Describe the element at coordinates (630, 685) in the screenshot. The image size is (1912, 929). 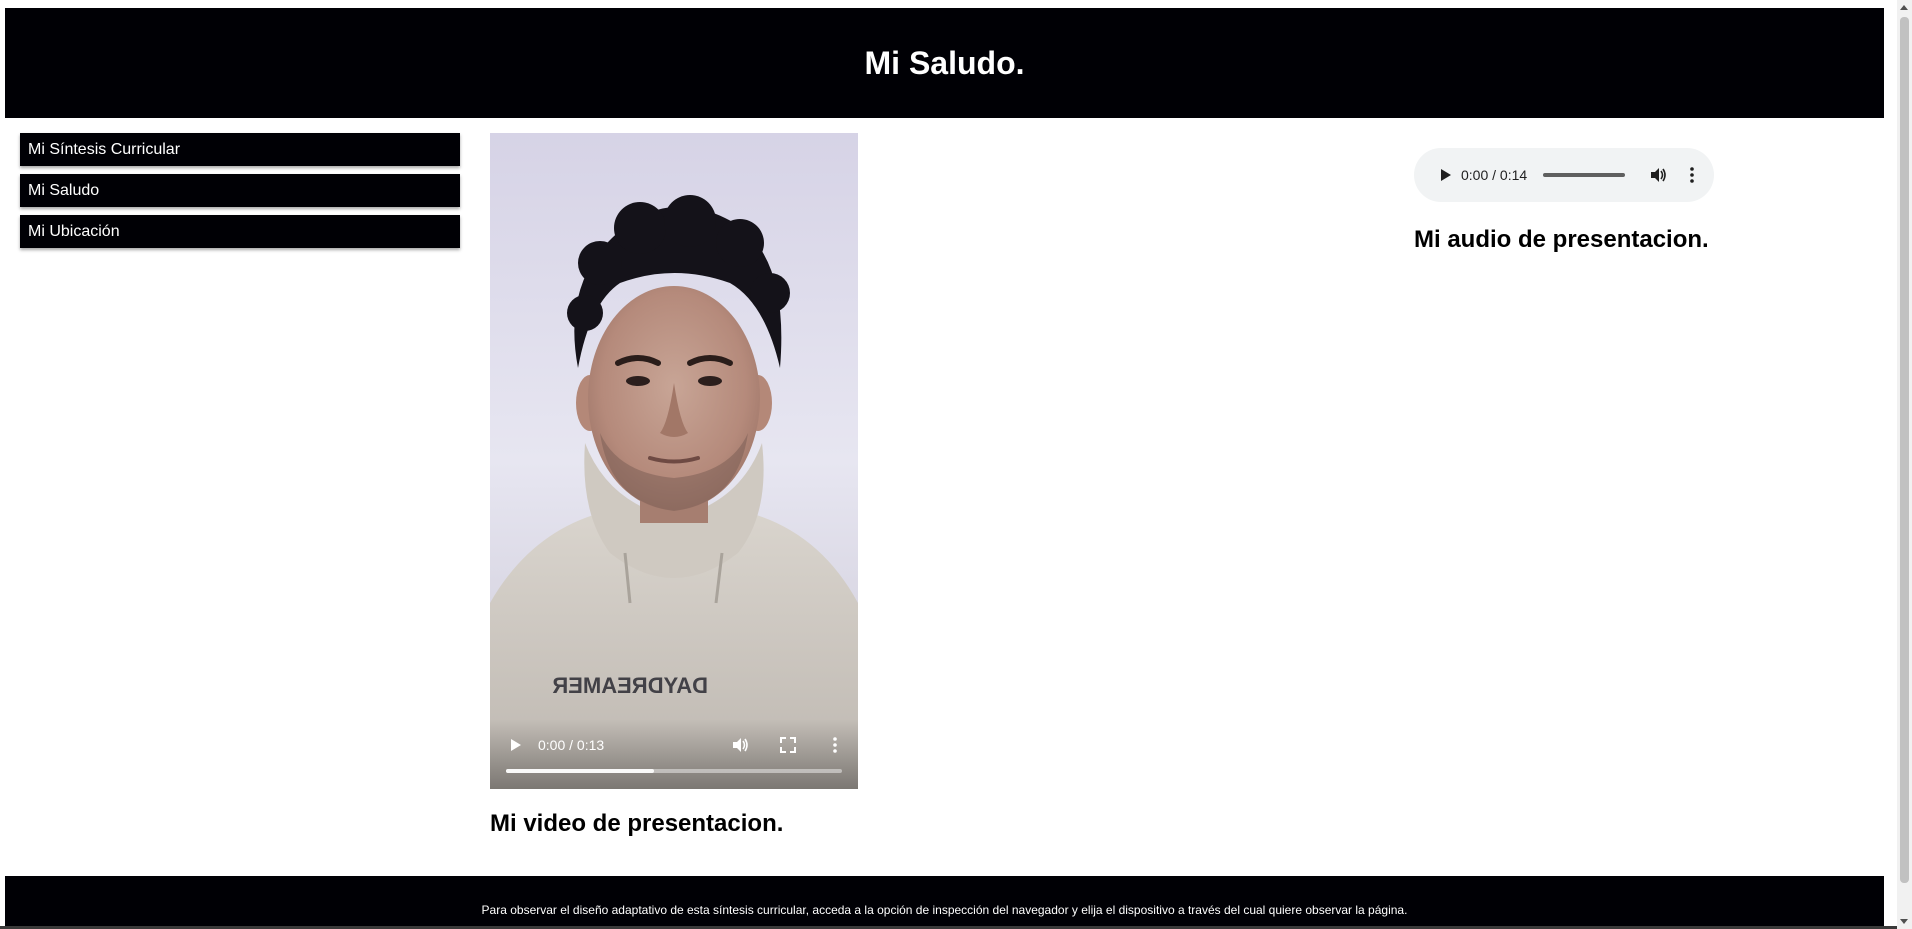
I see `svg-text: DAYDREAMER` at that location.